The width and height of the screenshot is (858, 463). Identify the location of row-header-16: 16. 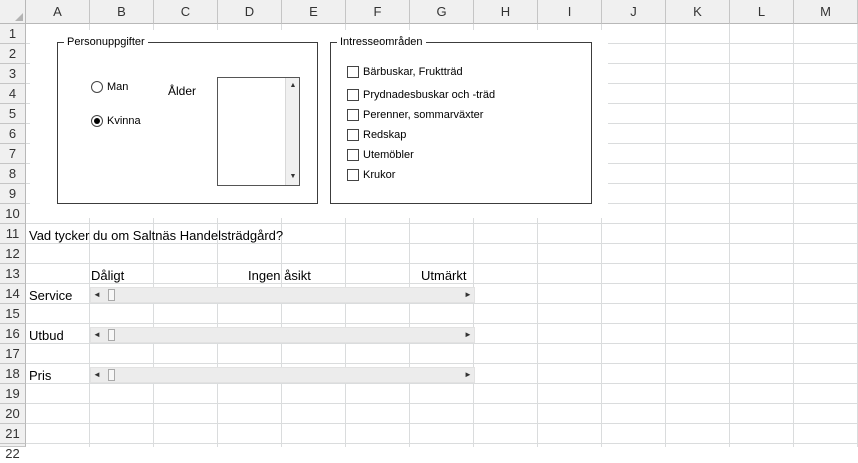
(13, 334).